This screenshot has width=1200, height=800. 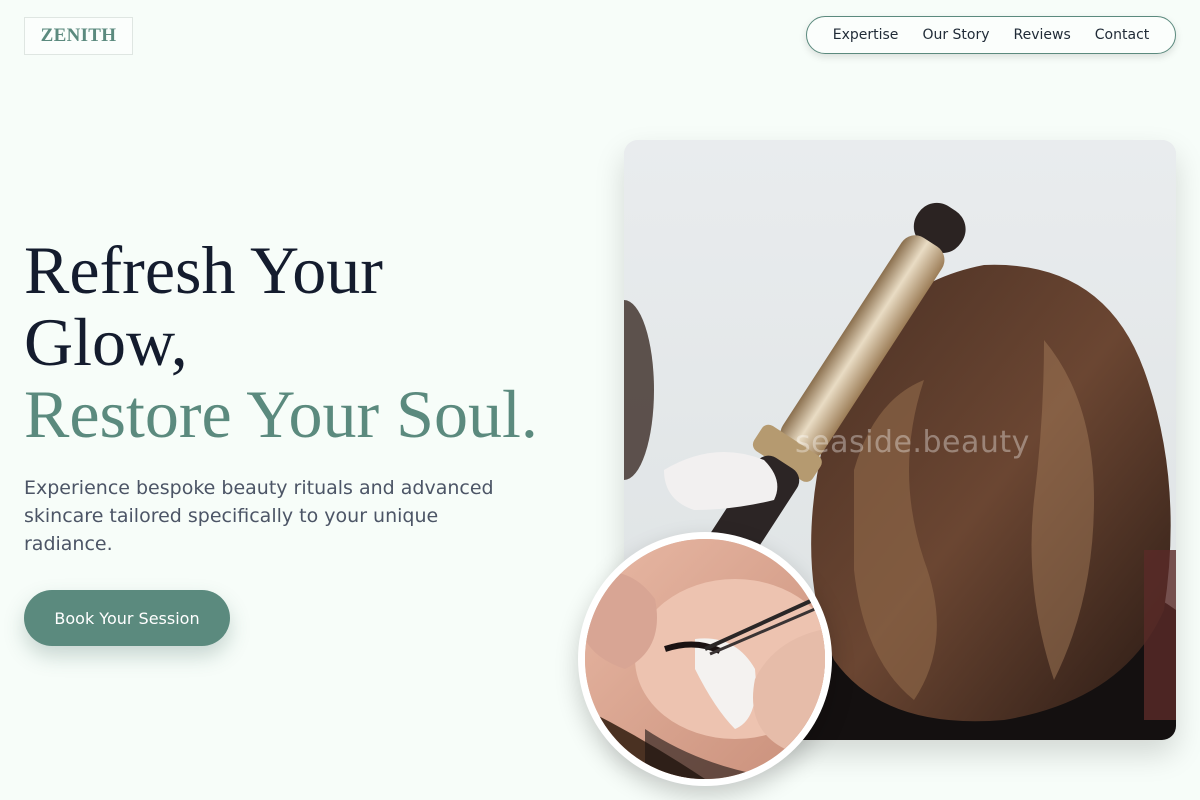 I want to click on nav-item-our-story: Our Story, so click(x=955, y=35).